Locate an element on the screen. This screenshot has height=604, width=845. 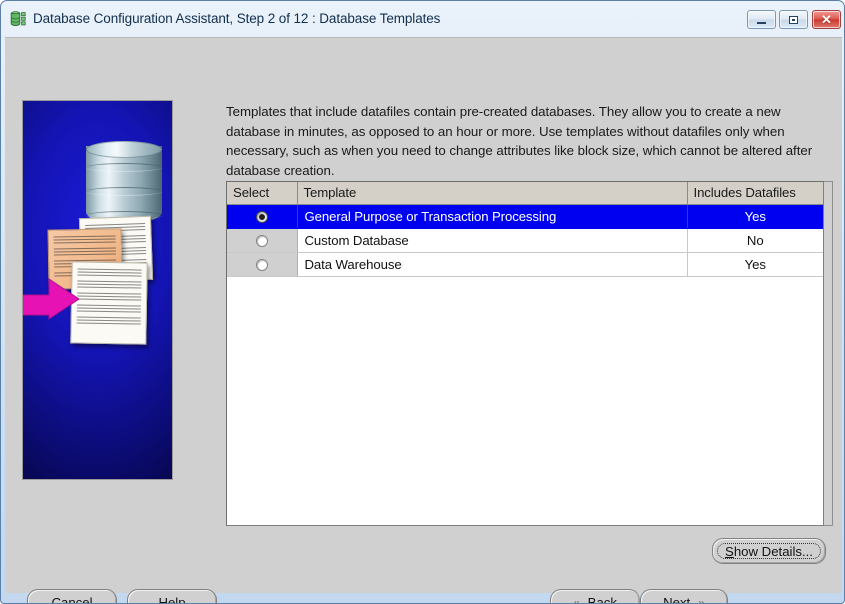
radio-selected is located at coordinates (261, 217).